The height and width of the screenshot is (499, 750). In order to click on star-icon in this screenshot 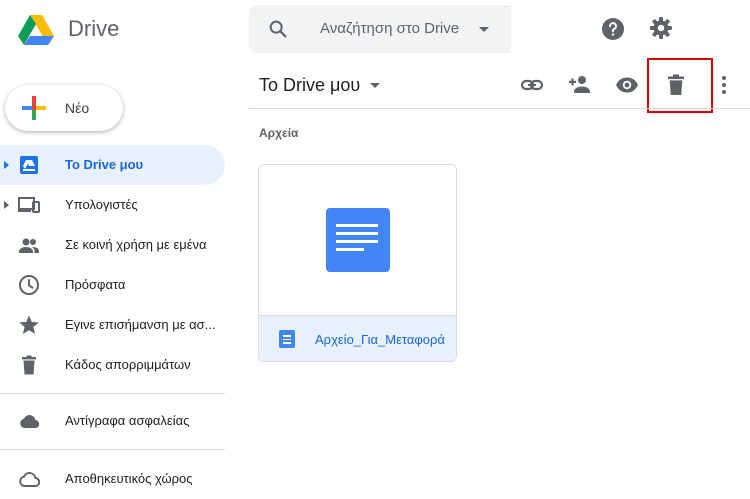, I will do `click(29, 325)`.